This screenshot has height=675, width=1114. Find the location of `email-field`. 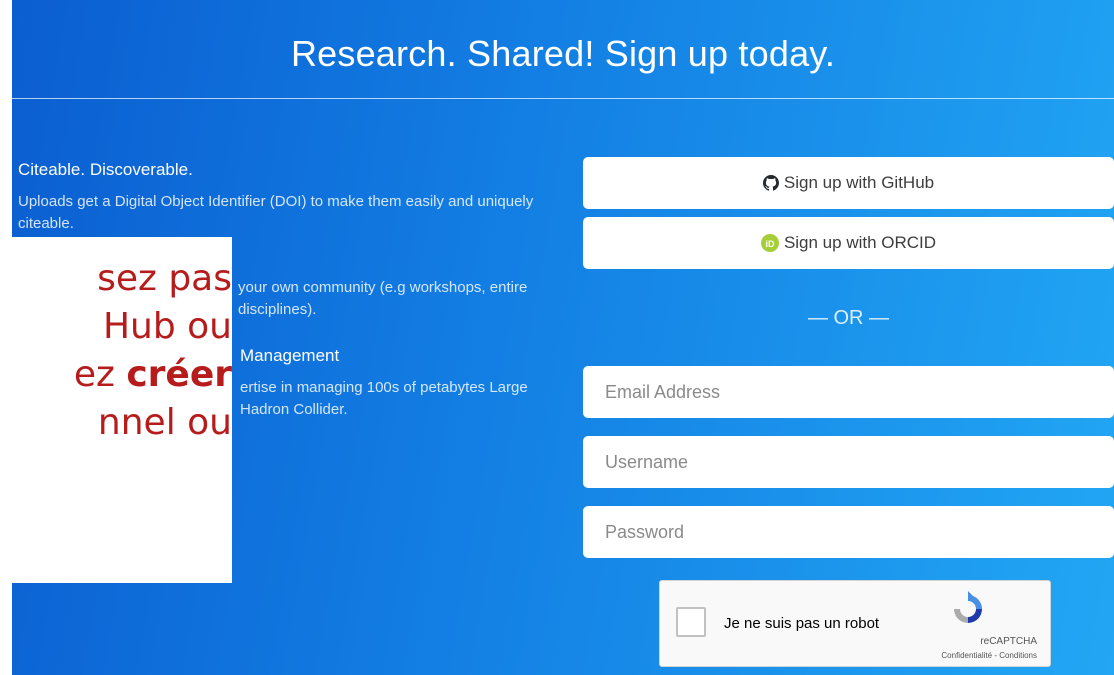

email-field is located at coordinates (848, 392).